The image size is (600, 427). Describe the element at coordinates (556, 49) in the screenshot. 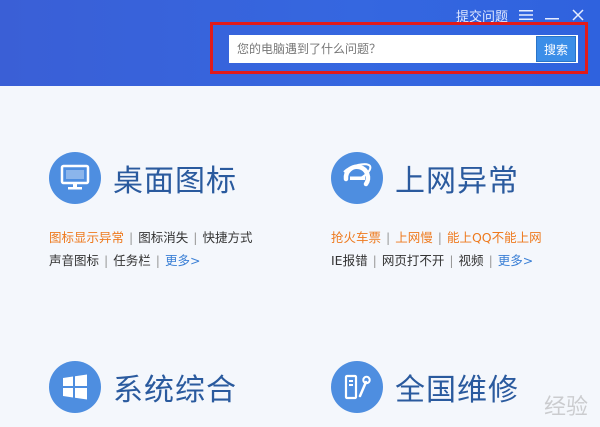

I see `search-button: 搜索` at that location.